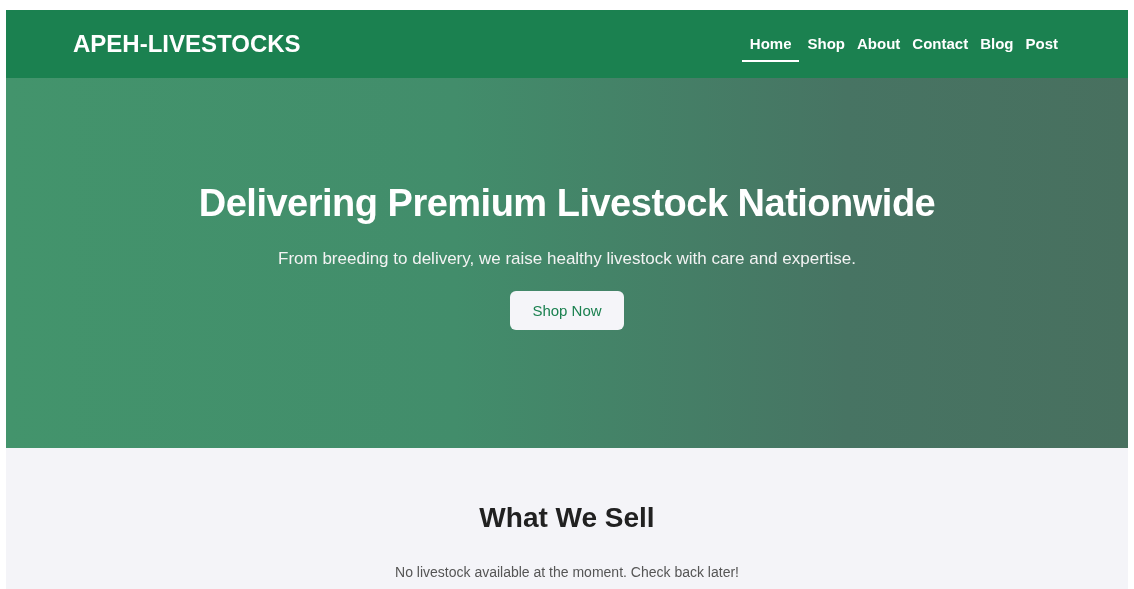 The width and height of the screenshot is (1134, 589). I want to click on nav-link: Home, so click(770, 44).